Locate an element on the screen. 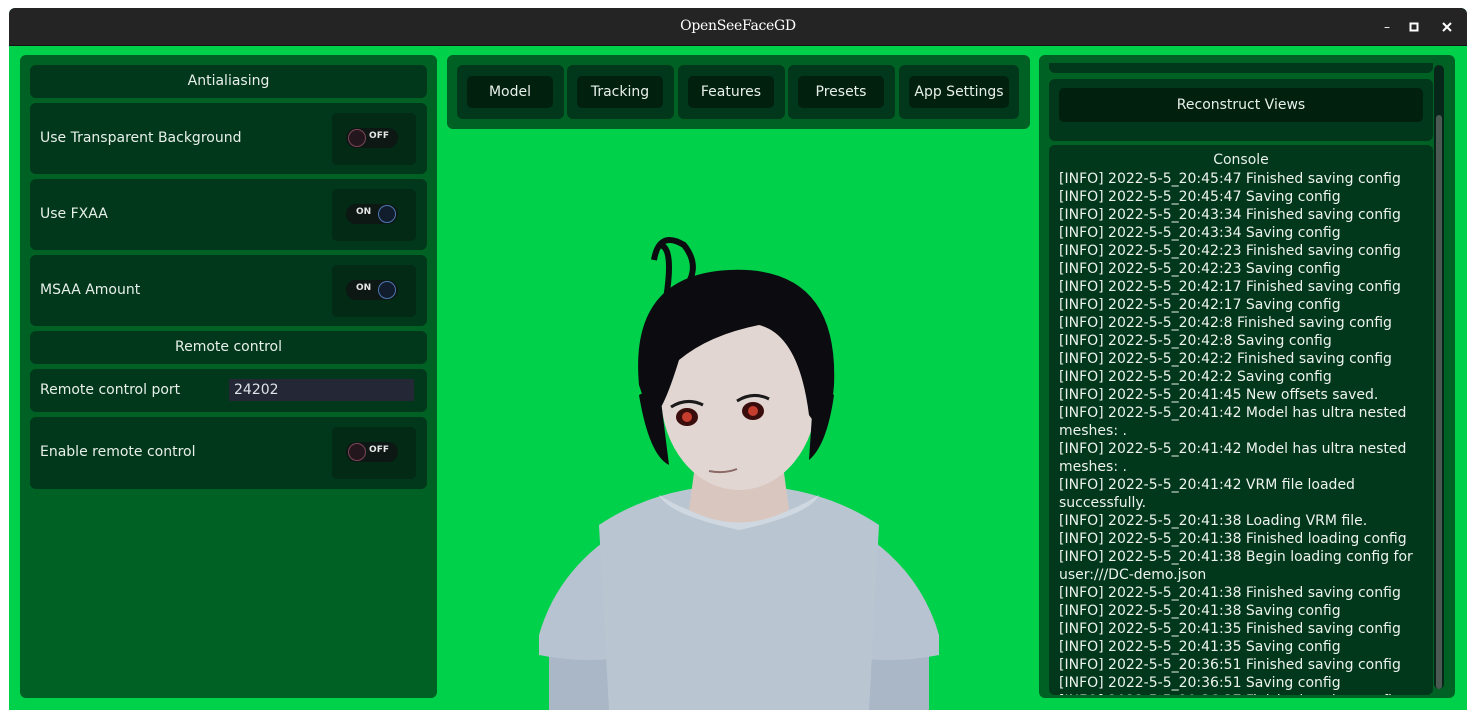  msaa-toggle: ON is located at coordinates (372, 290).